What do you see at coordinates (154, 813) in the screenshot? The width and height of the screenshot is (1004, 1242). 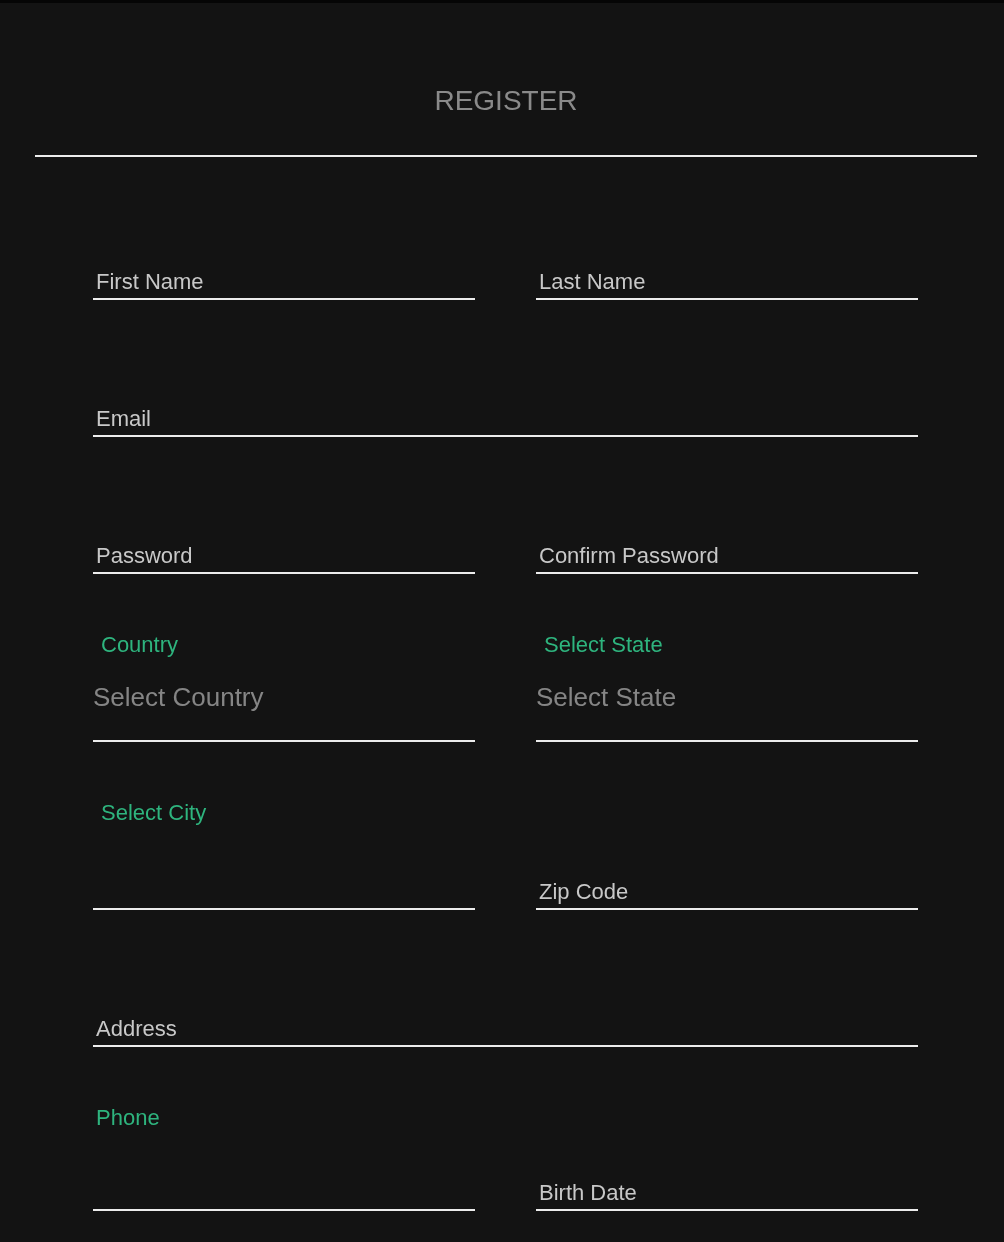 I see `field-label: Select City` at bounding box center [154, 813].